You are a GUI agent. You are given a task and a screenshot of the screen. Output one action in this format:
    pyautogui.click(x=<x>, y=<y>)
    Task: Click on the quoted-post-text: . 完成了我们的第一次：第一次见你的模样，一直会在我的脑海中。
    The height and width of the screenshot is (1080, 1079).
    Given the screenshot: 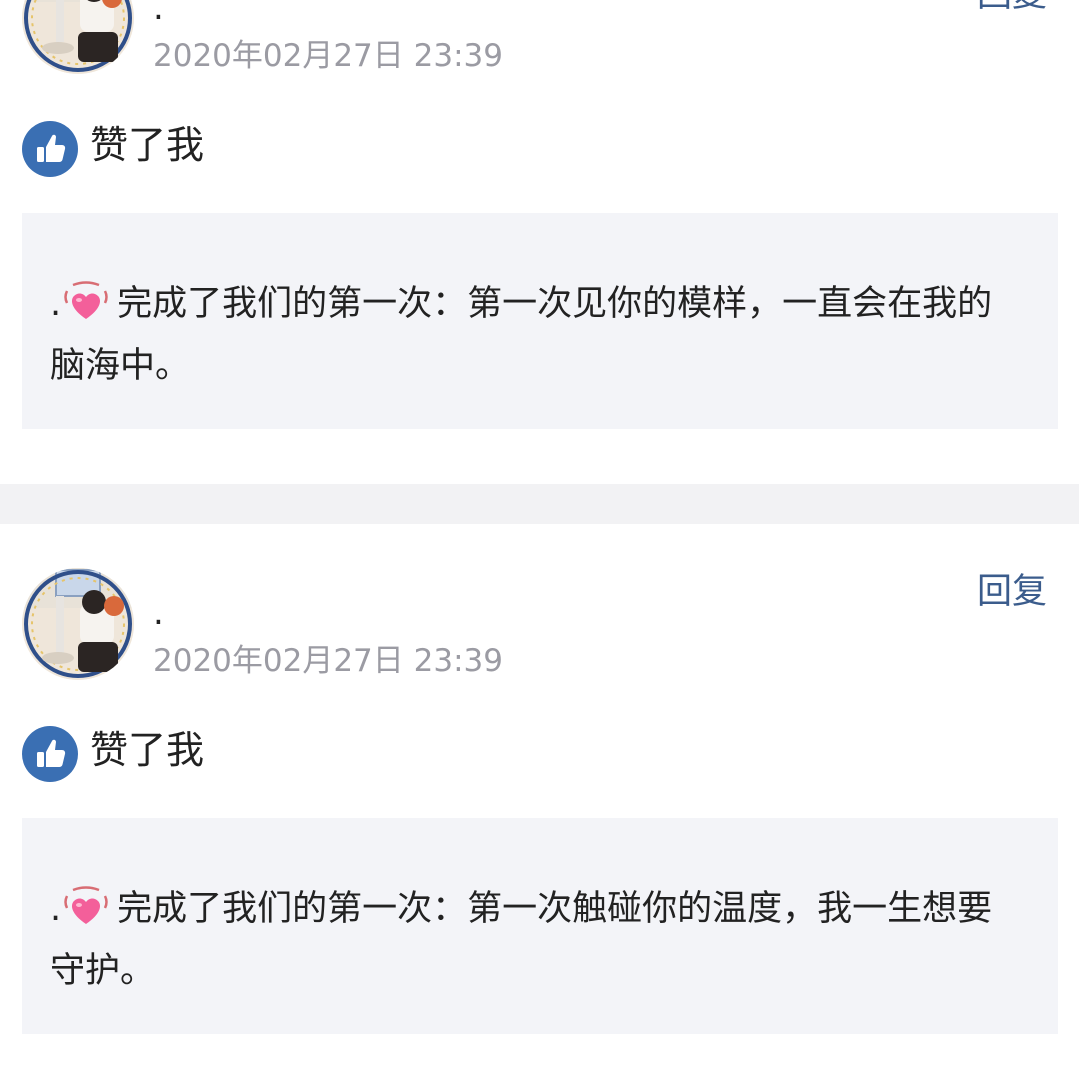 What is the action you would take?
    pyautogui.click(x=535, y=335)
    